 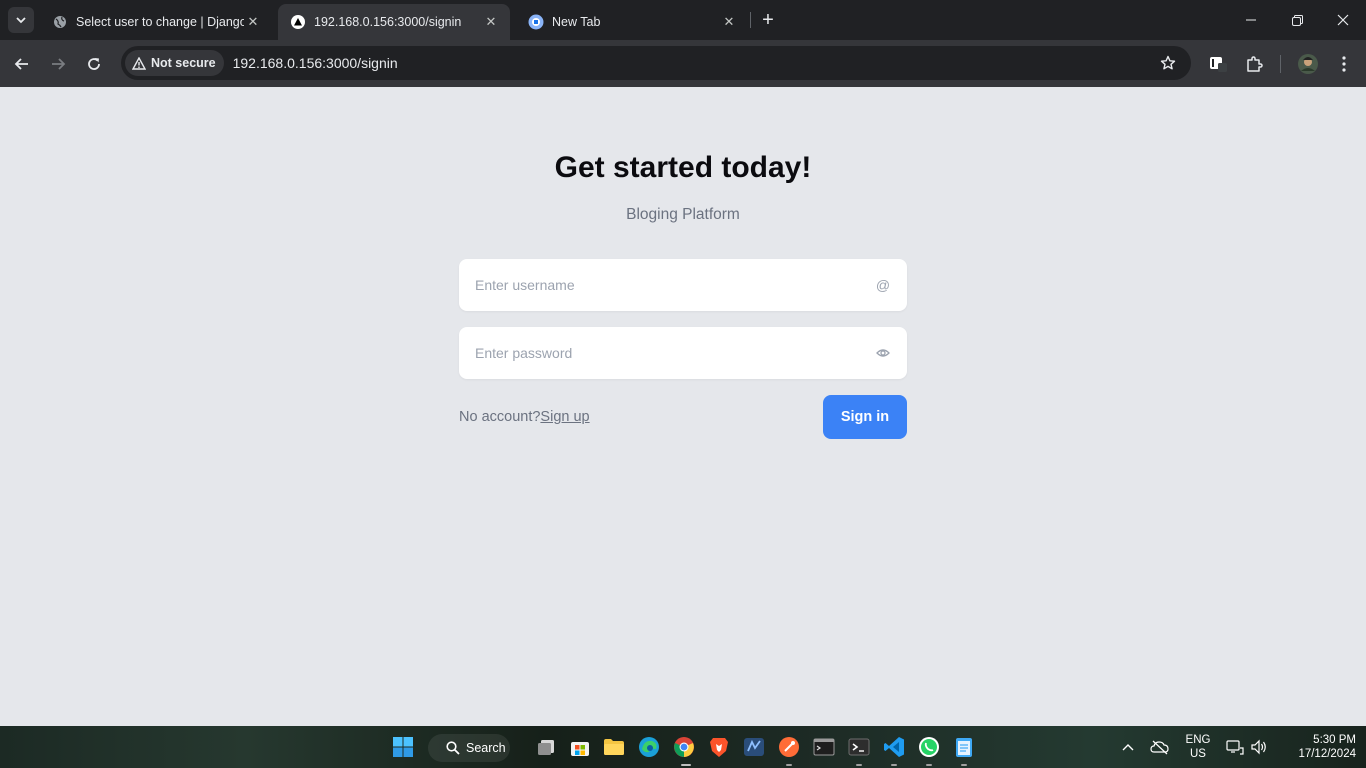 What do you see at coordinates (1198, 747) in the screenshot?
I see `language-indicator: ENG US` at bounding box center [1198, 747].